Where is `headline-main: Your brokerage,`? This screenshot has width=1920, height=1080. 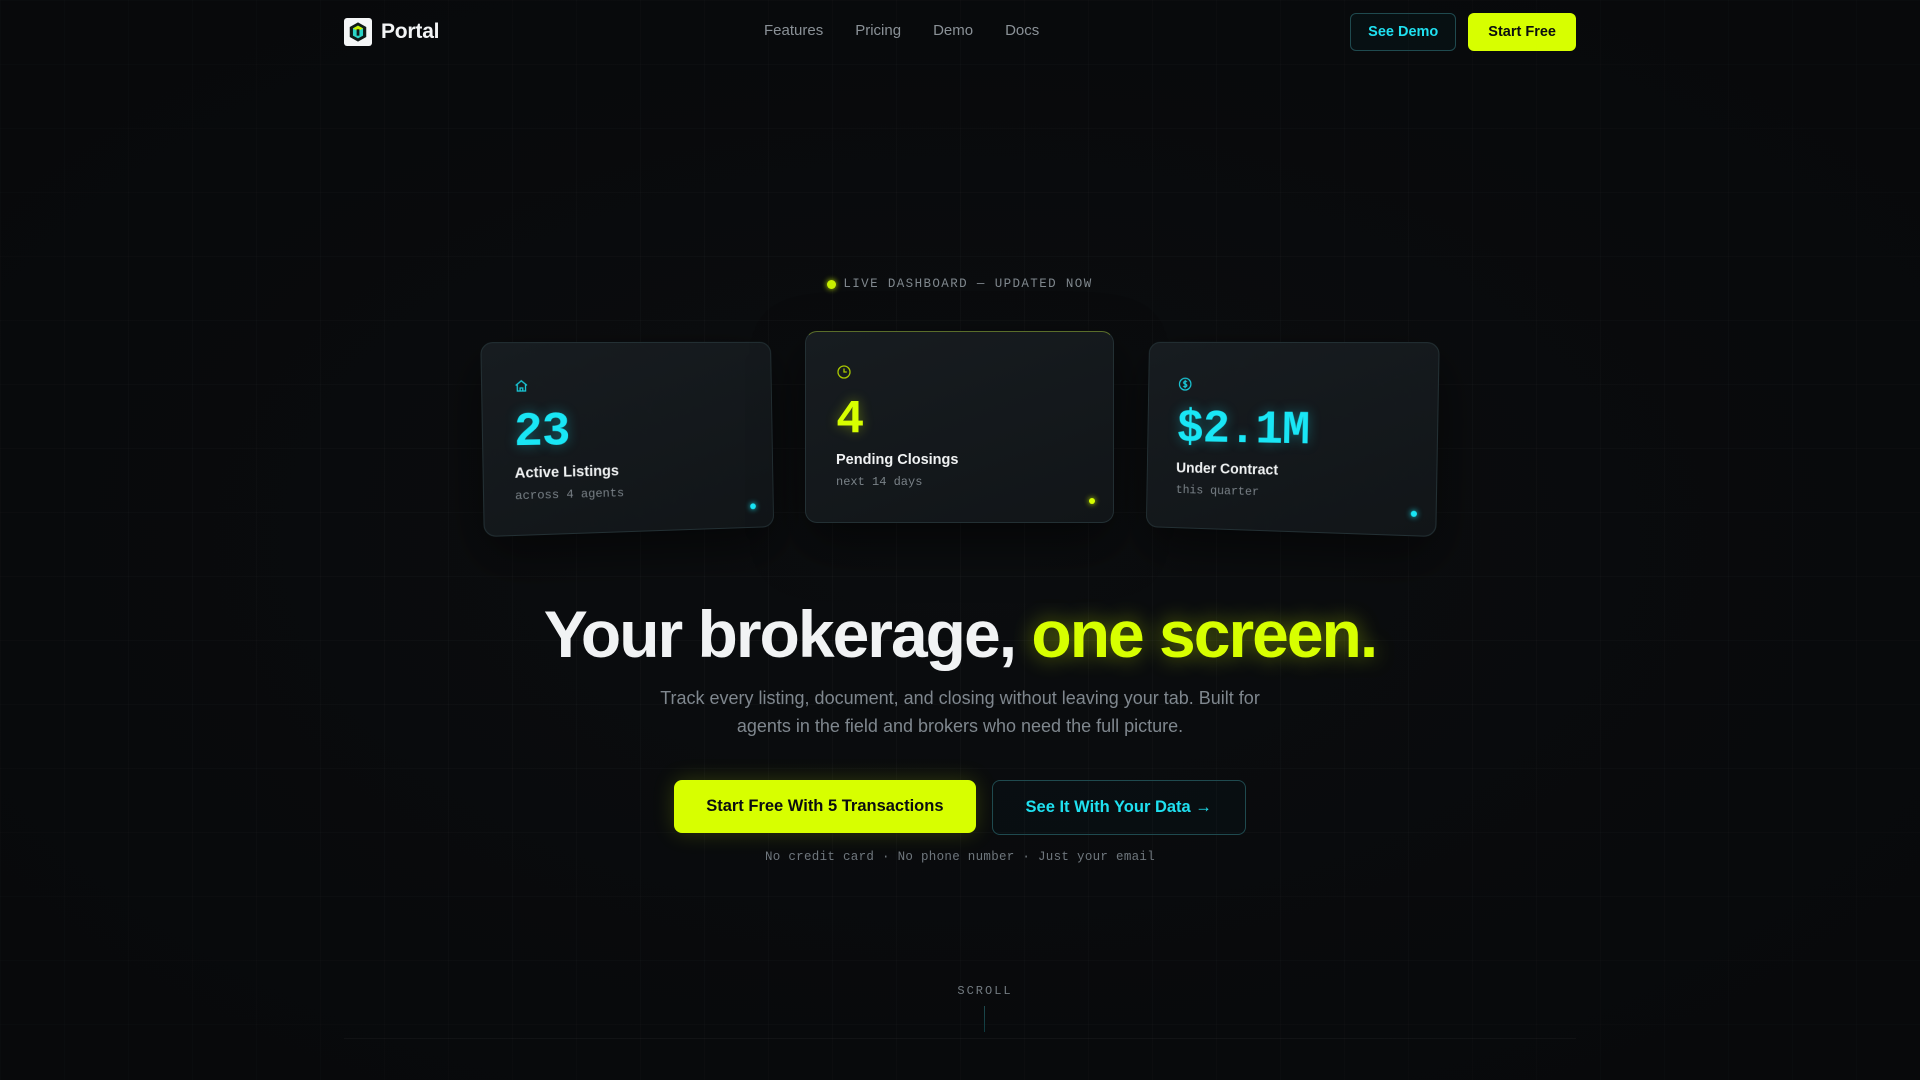 headline-main: Your brokerage, is located at coordinates (787, 634).